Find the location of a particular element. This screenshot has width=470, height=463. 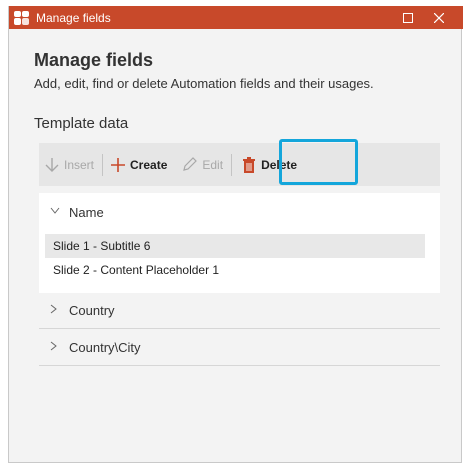

group-label: Country is located at coordinates (92, 310).